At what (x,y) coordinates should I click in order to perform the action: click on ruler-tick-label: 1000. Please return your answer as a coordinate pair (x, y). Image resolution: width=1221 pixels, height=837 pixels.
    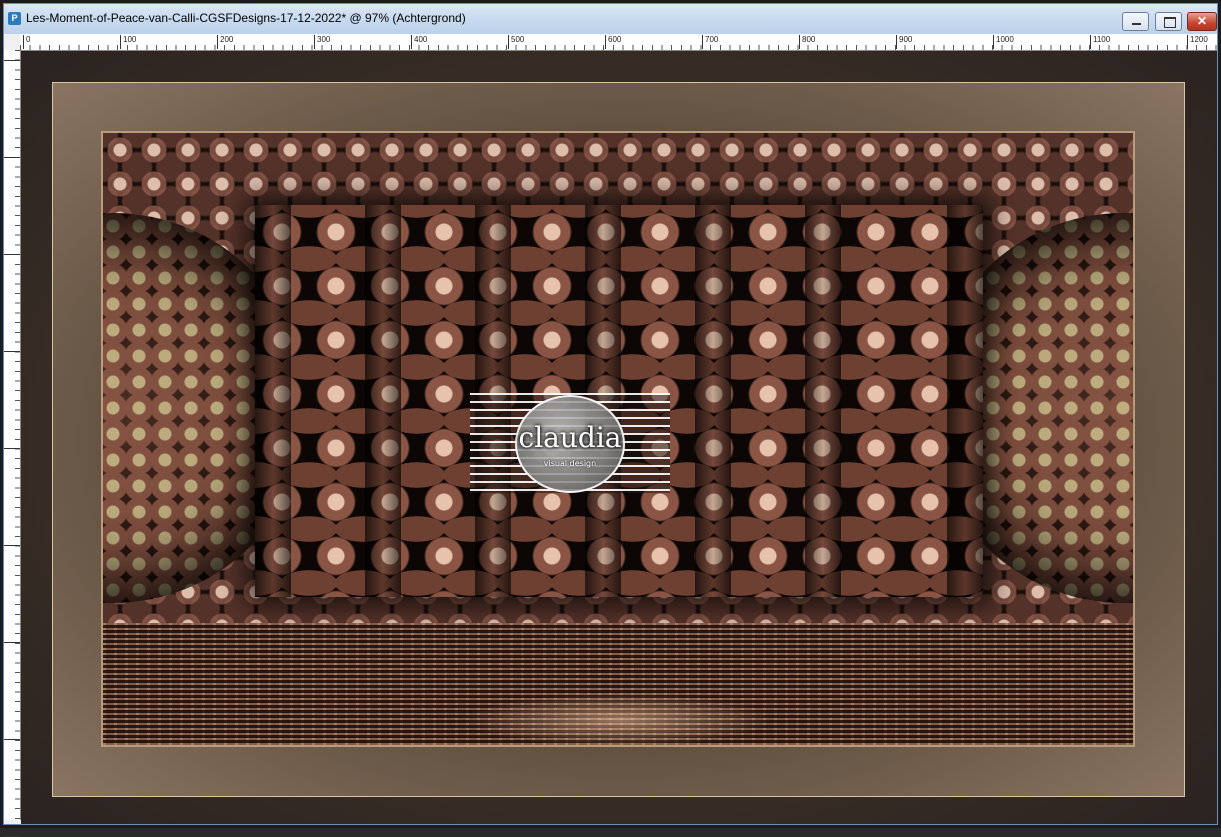
    Looking at the image, I should click on (1003, 42).